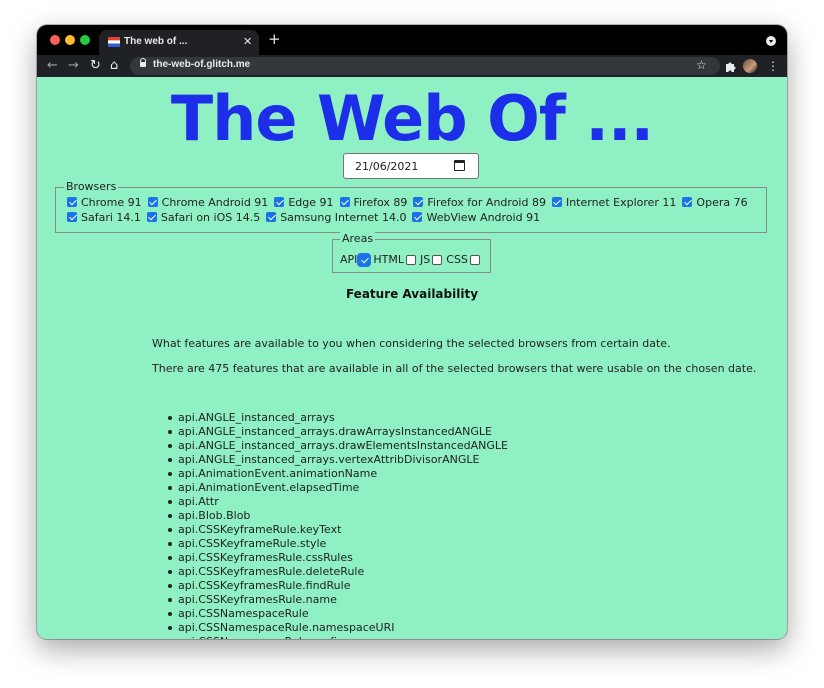 This screenshot has width=824, height=688. I want to click on browser-option: Safari 14.1, so click(104, 217).